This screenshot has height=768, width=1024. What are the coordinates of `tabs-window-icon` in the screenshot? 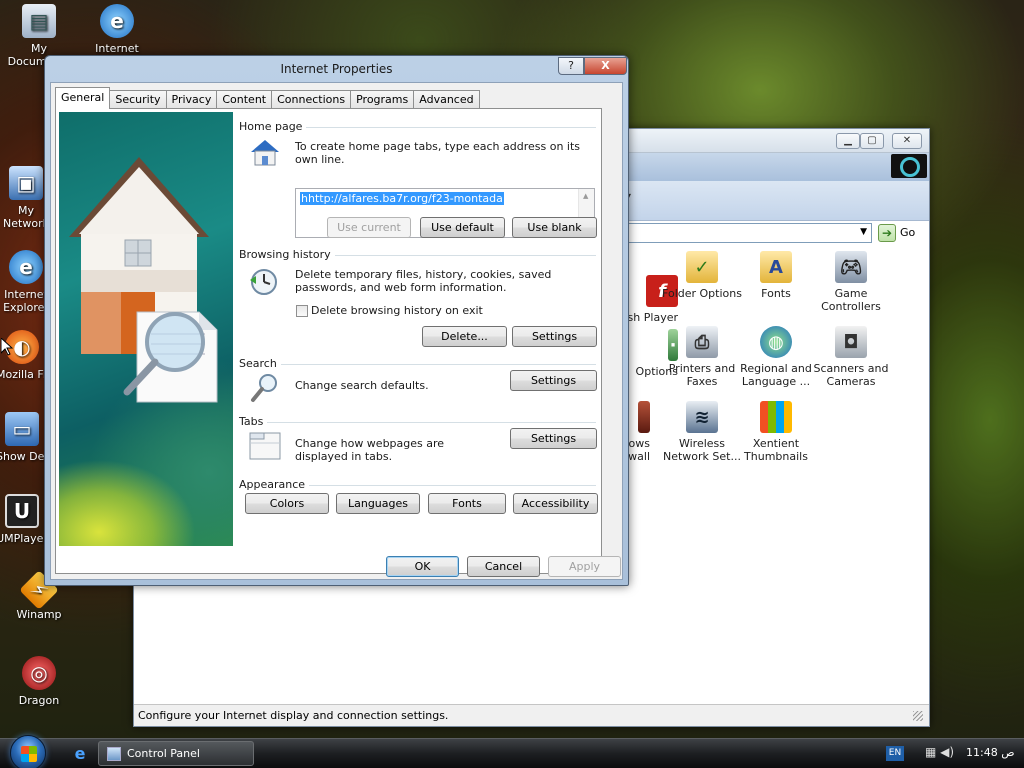 It's located at (265, 445).